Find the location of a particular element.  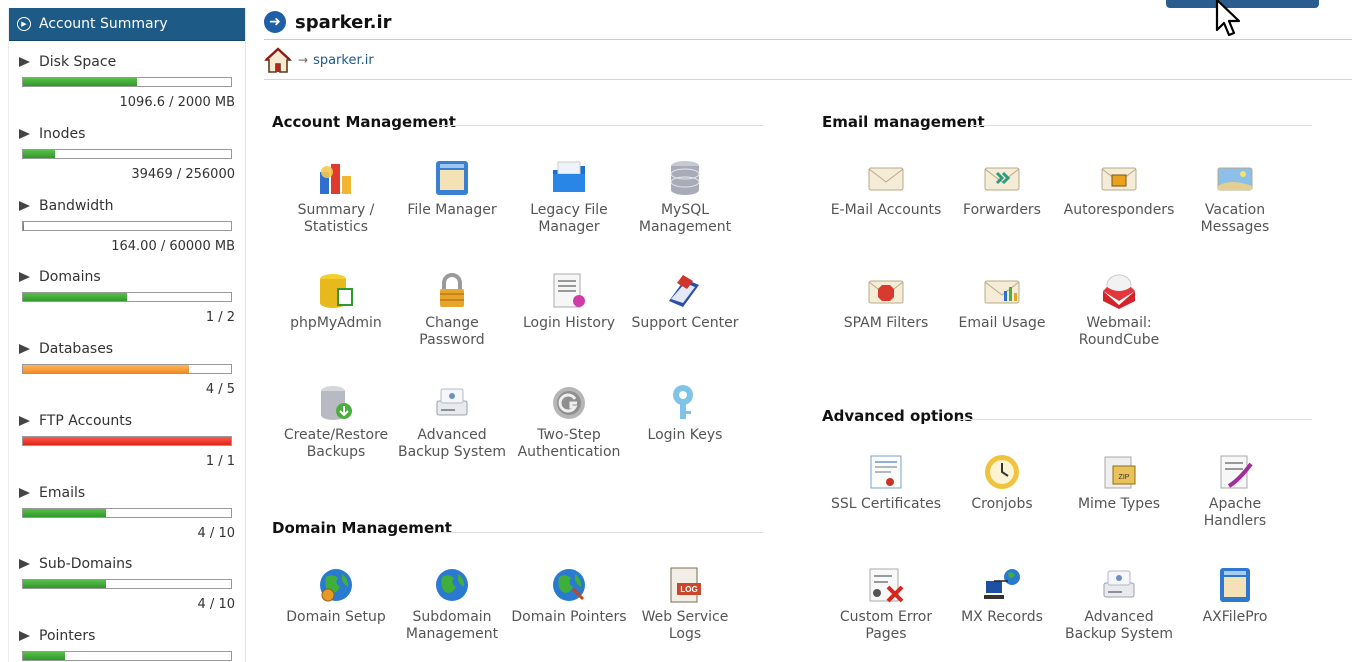

apache-icon is located at coordinates (1236, 472).